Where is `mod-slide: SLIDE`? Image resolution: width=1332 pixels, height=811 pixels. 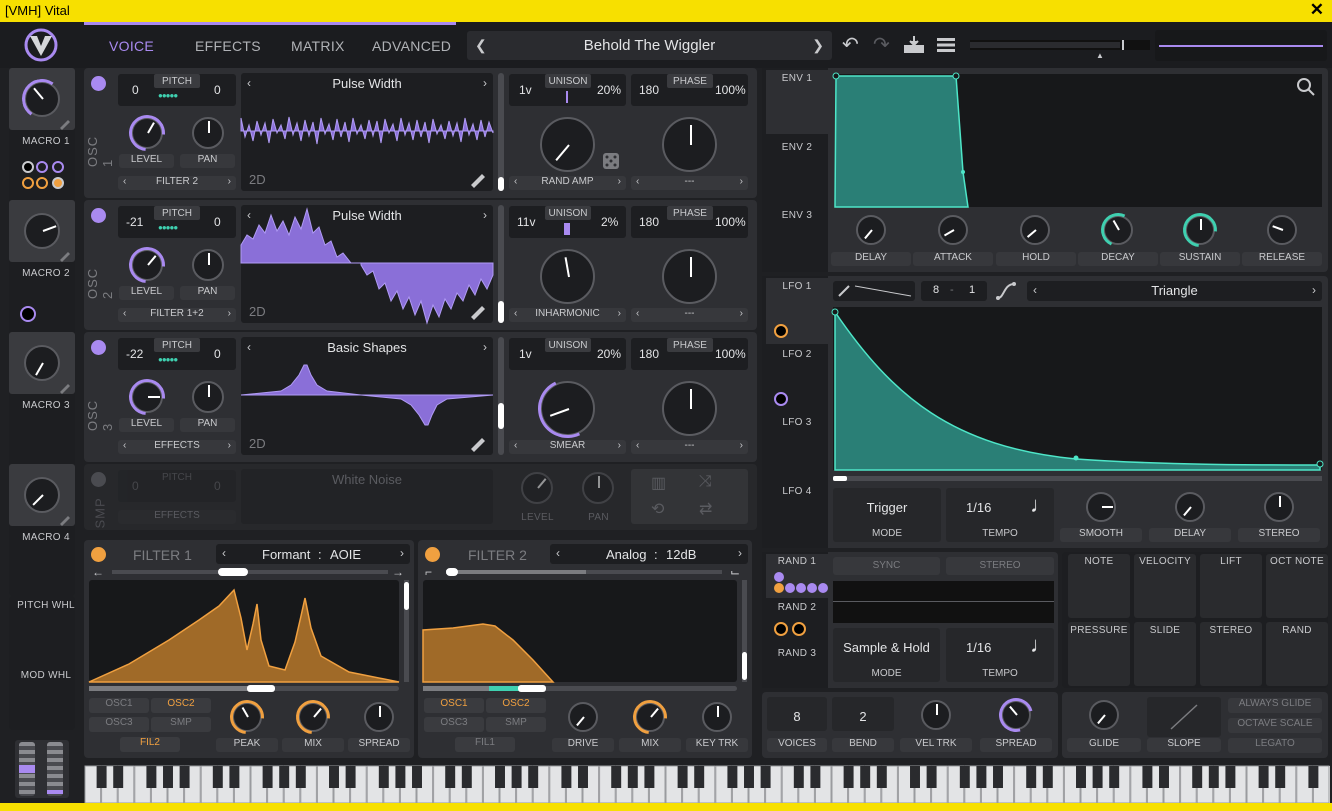 mod-slide: SLIDE is located at coordinates (1165, 654).